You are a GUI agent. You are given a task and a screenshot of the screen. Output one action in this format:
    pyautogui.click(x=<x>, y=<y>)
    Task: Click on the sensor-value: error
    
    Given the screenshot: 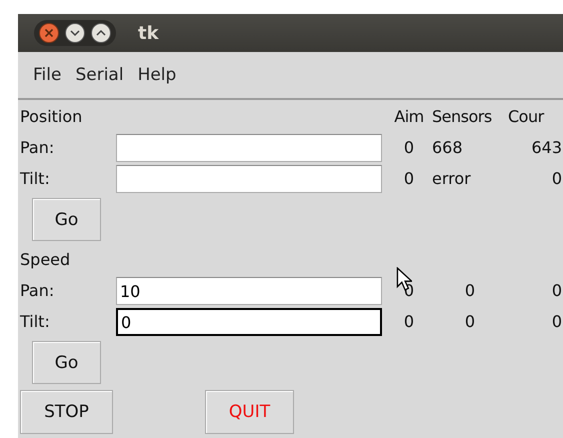 What is the action you would take?
    pyautogui.click(x=451, y=178)
    